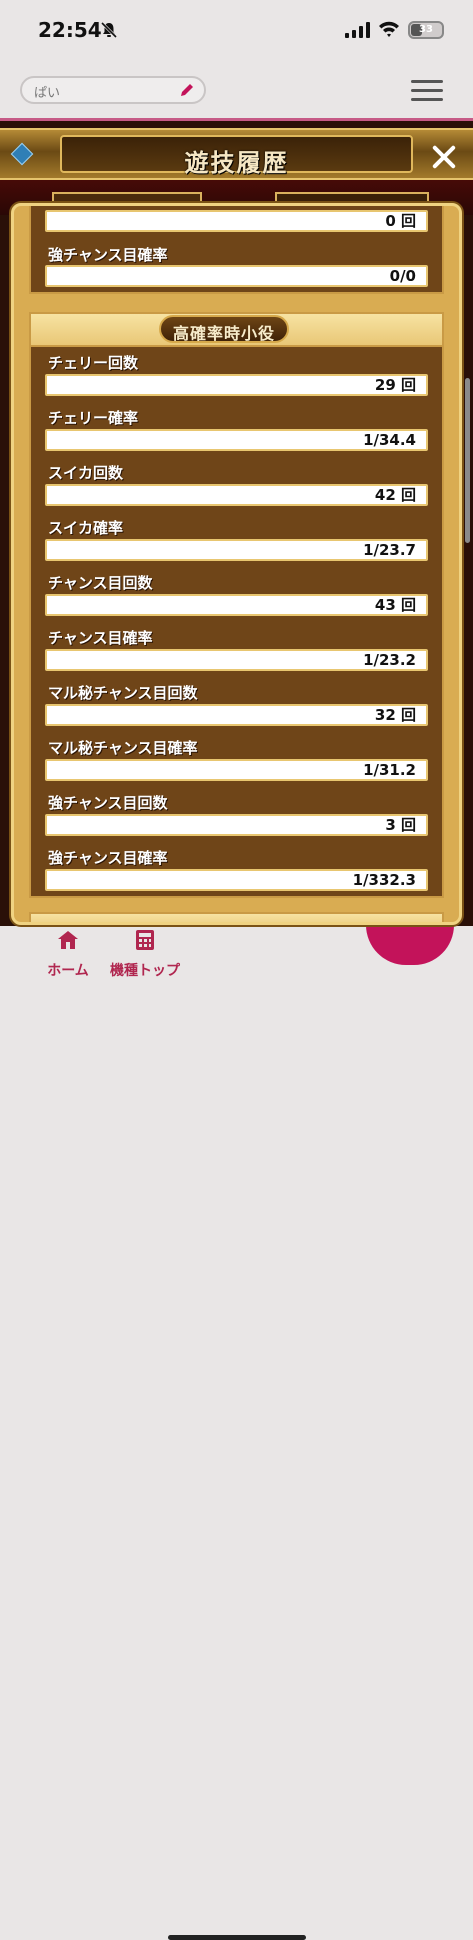  Describe the element at coordinates (223, 333) in the screenshot. I see `section-title: 高確率時小役` at that location.